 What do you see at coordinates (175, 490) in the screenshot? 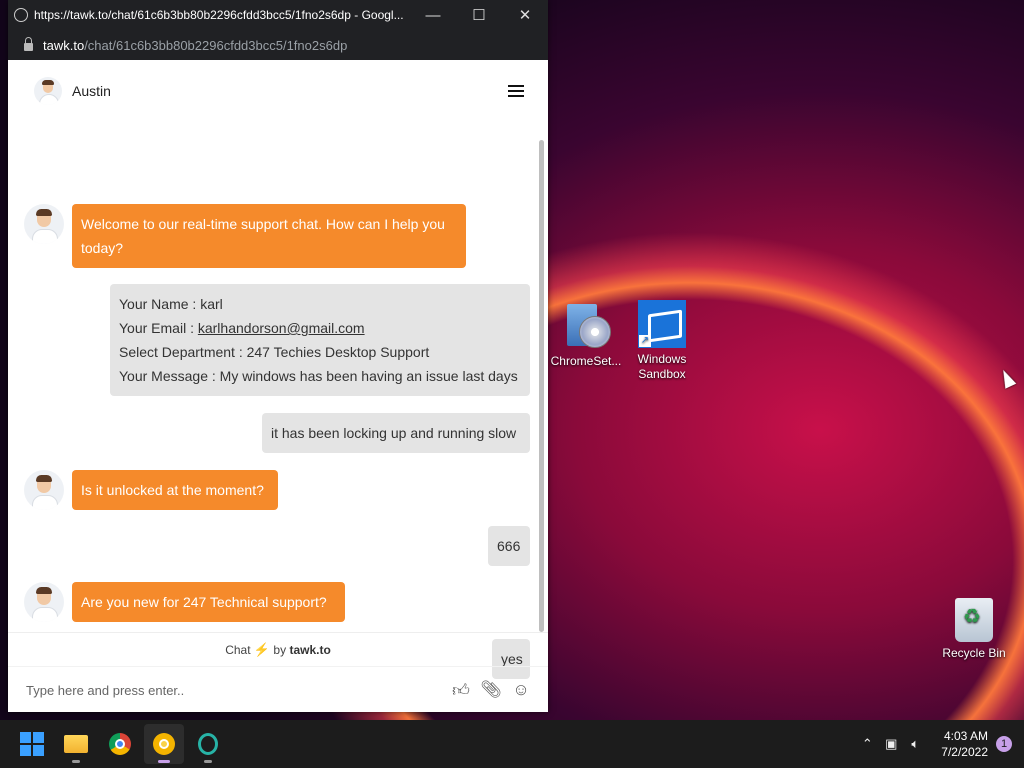
I see `agent-message: Is it unlocked at the moment?` at bounding box center [175, 490].